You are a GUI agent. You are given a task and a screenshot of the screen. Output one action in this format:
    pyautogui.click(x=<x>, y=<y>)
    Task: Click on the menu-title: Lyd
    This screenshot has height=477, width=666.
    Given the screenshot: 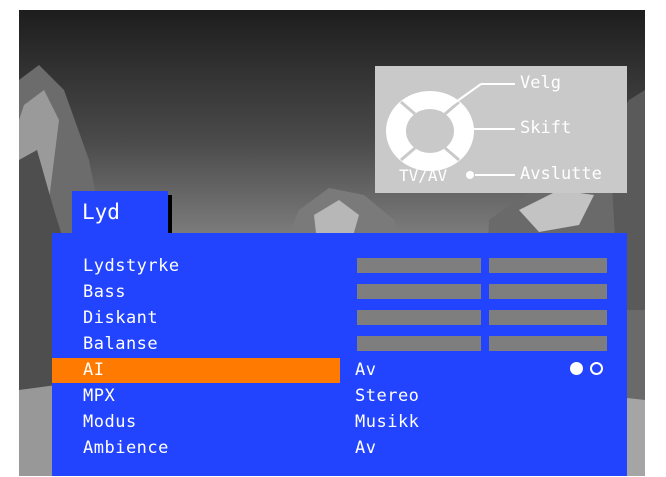 What is the action you would take?
    pyautogui.click(x=101, y=212)
    